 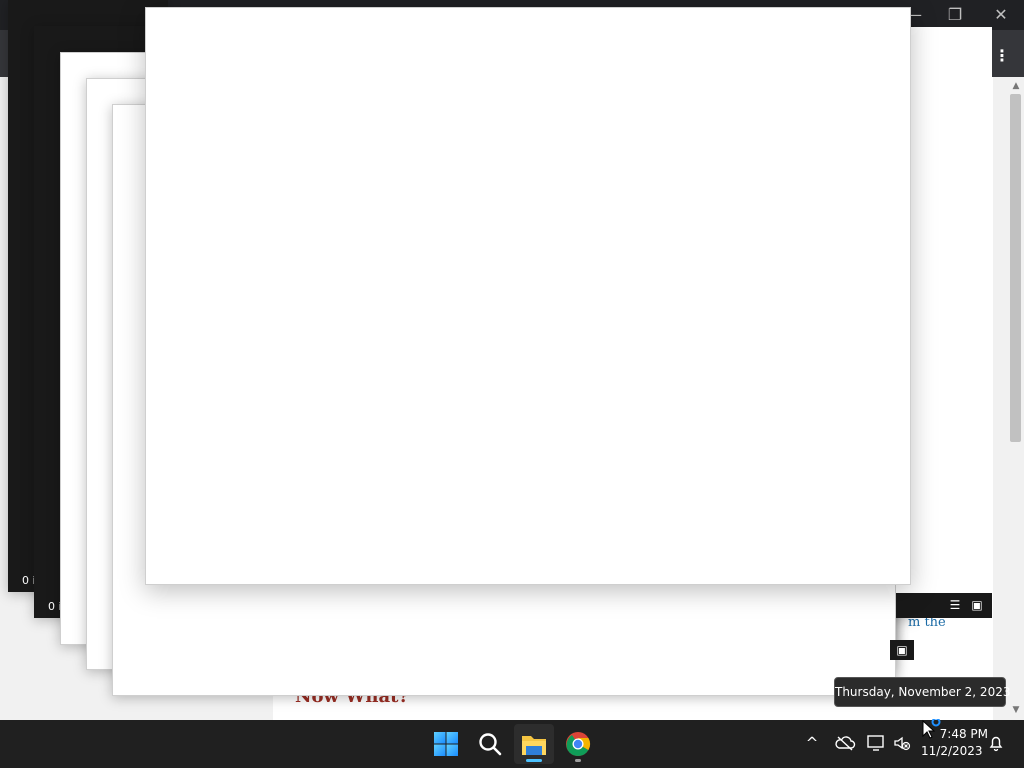 I want to click on stacked-window-statusbar: ☰ ▣, so click(x=944, y=605).